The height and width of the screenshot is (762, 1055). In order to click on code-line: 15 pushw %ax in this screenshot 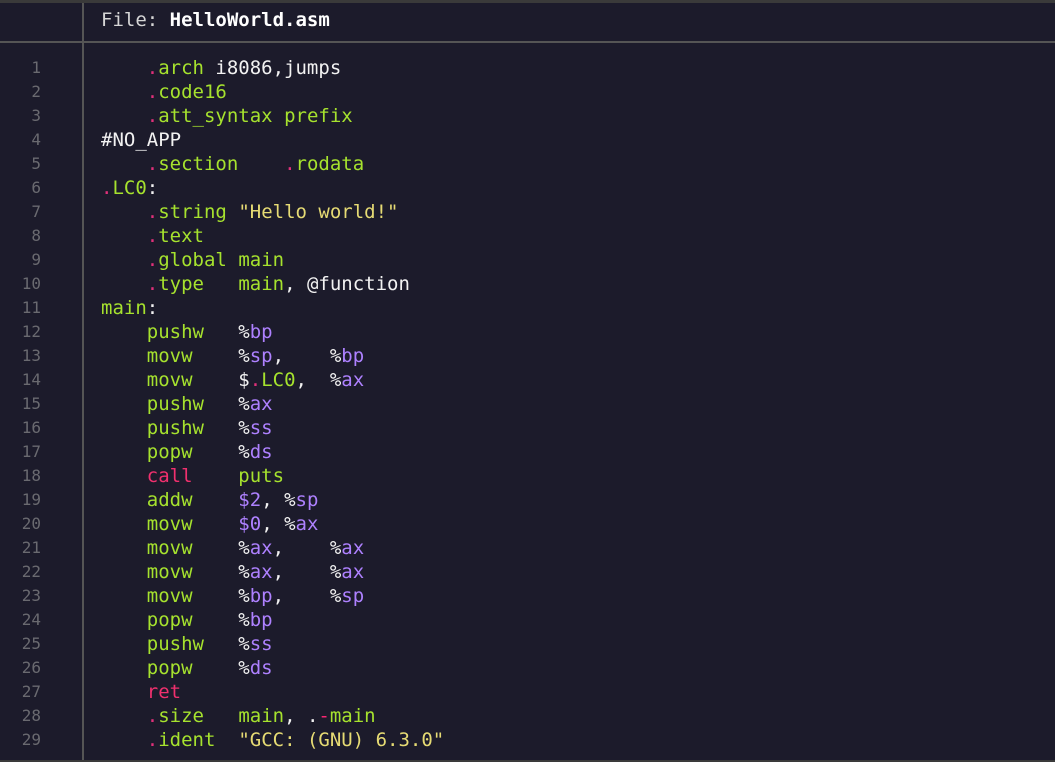, I will do `click(527, 404)`.